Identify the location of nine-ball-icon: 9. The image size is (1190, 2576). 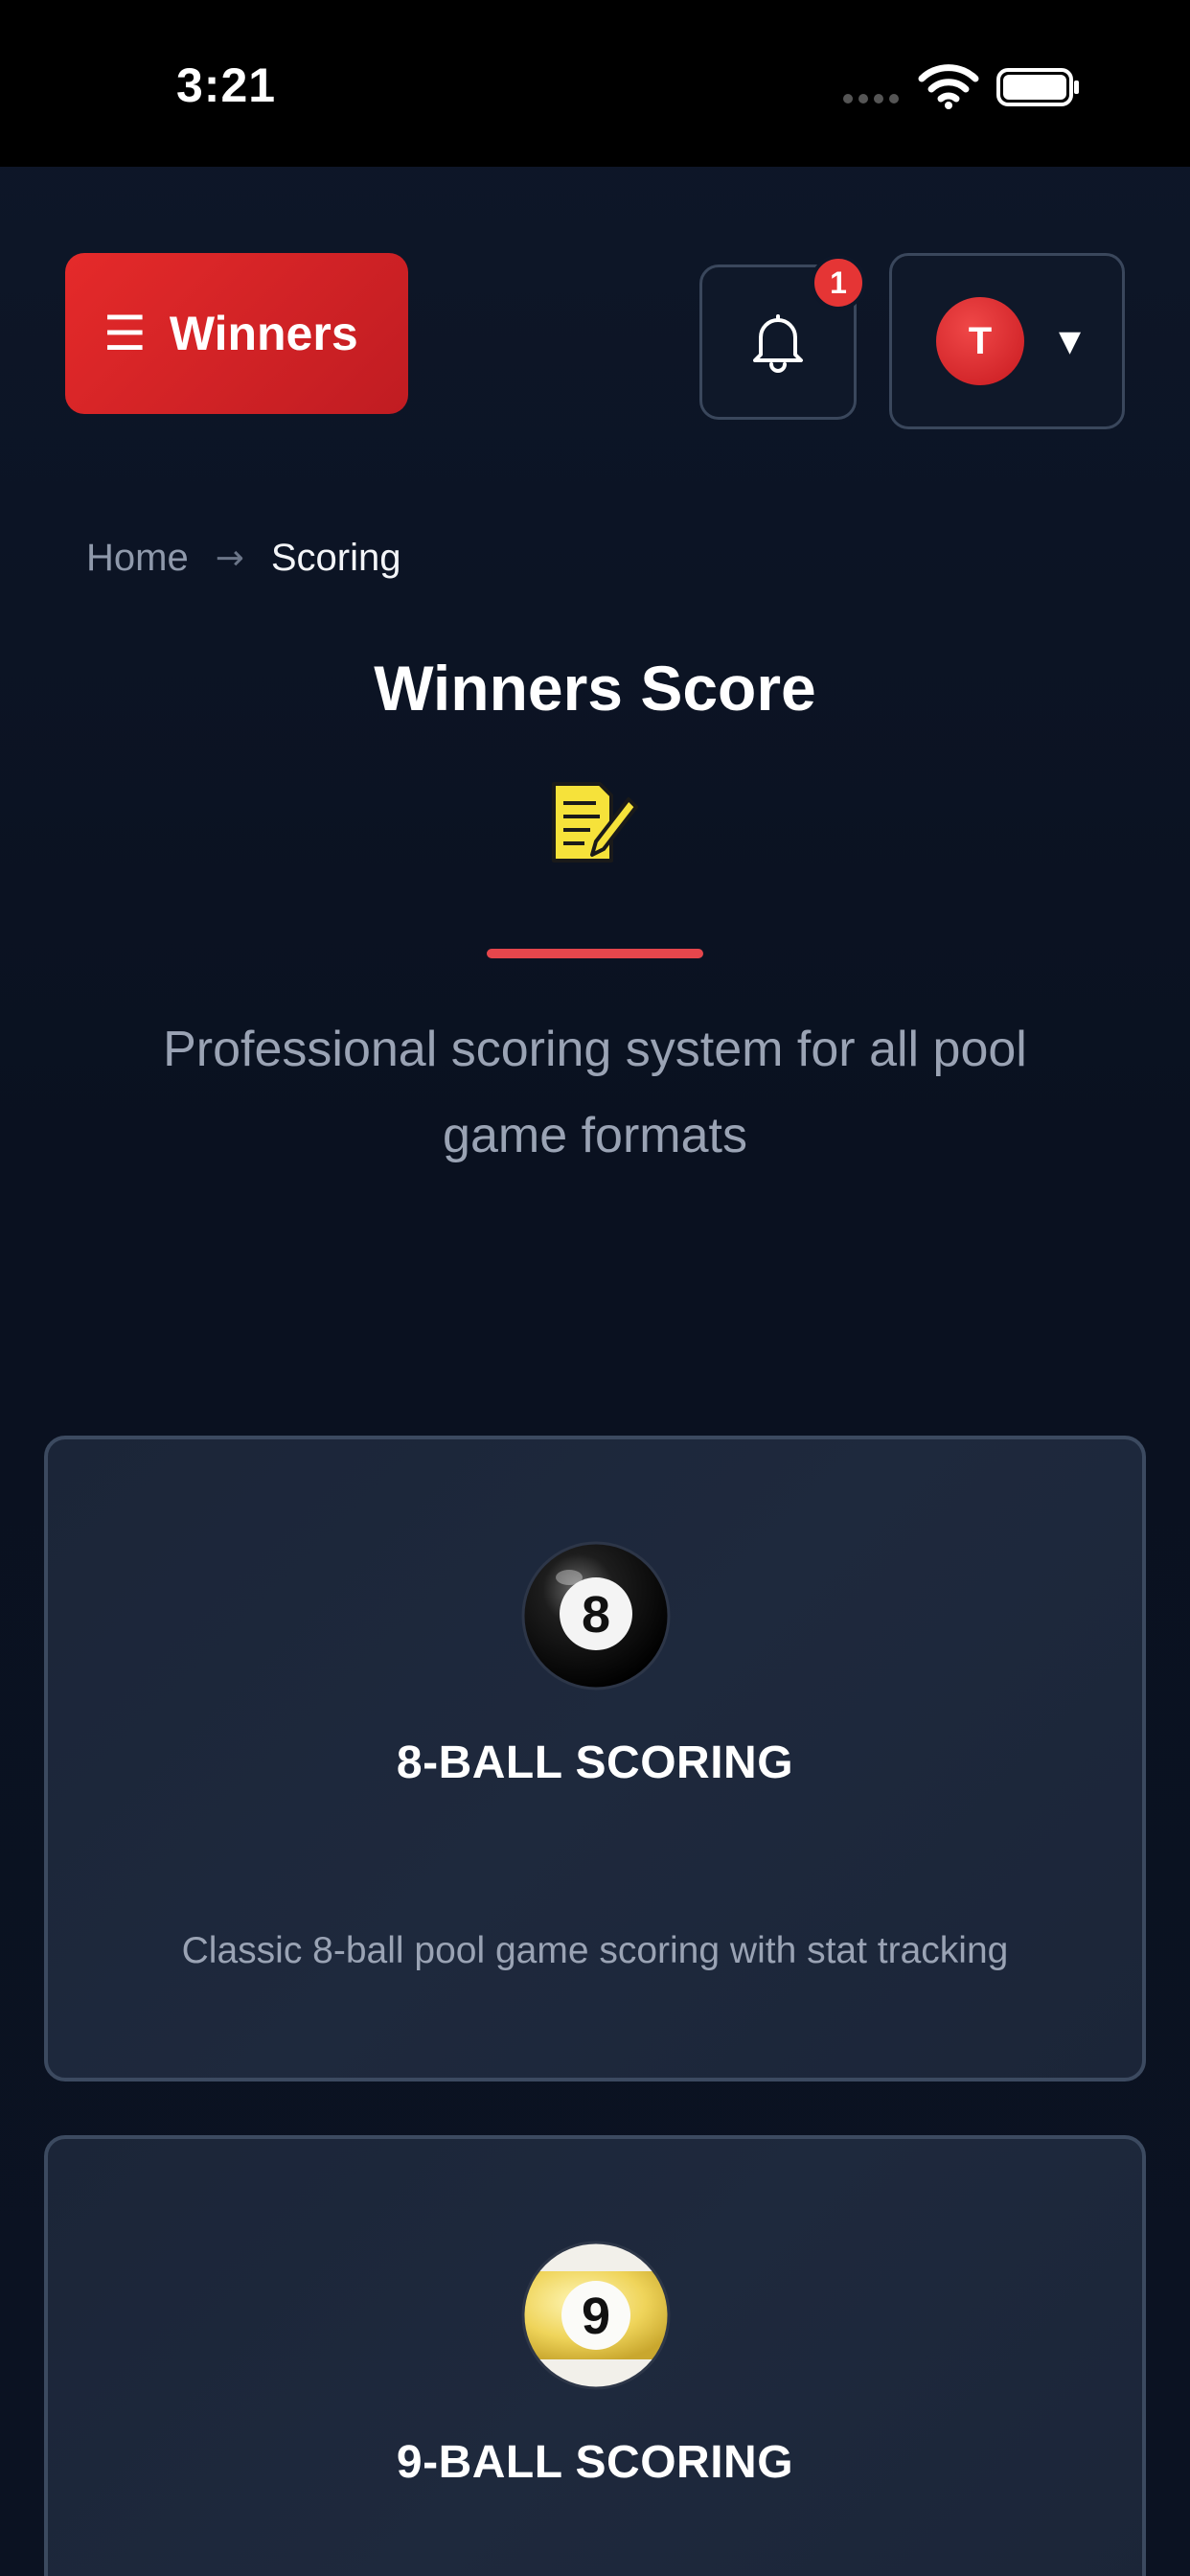
(596, 2315).